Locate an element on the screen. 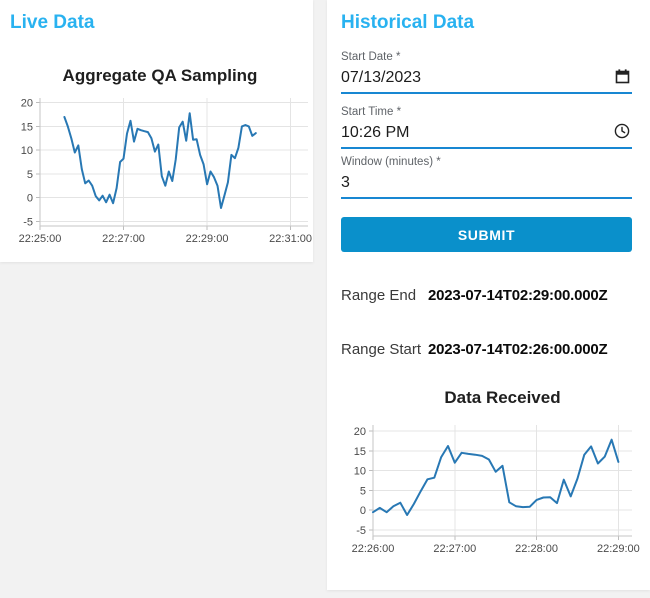 The width and height of the screenshot is (650, 598). range-end-label: Range End is located at coordinates (379, 295).